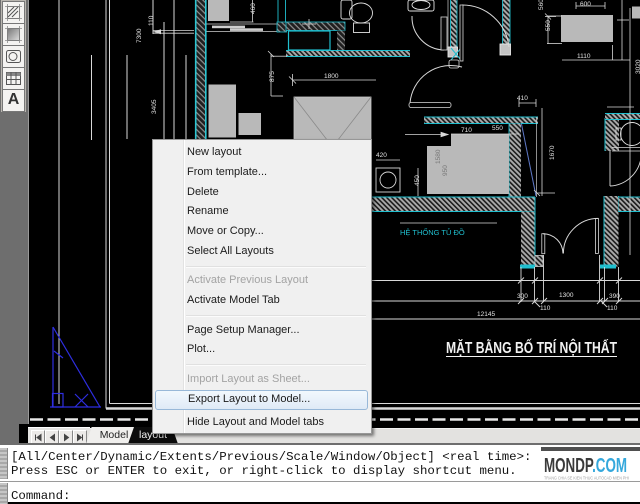 Image resolution: width=640 pixels, height=504 pixels. Describe the element at coordinates (585, 4) in the screenshot. I see `svg-text: 600` at that location.